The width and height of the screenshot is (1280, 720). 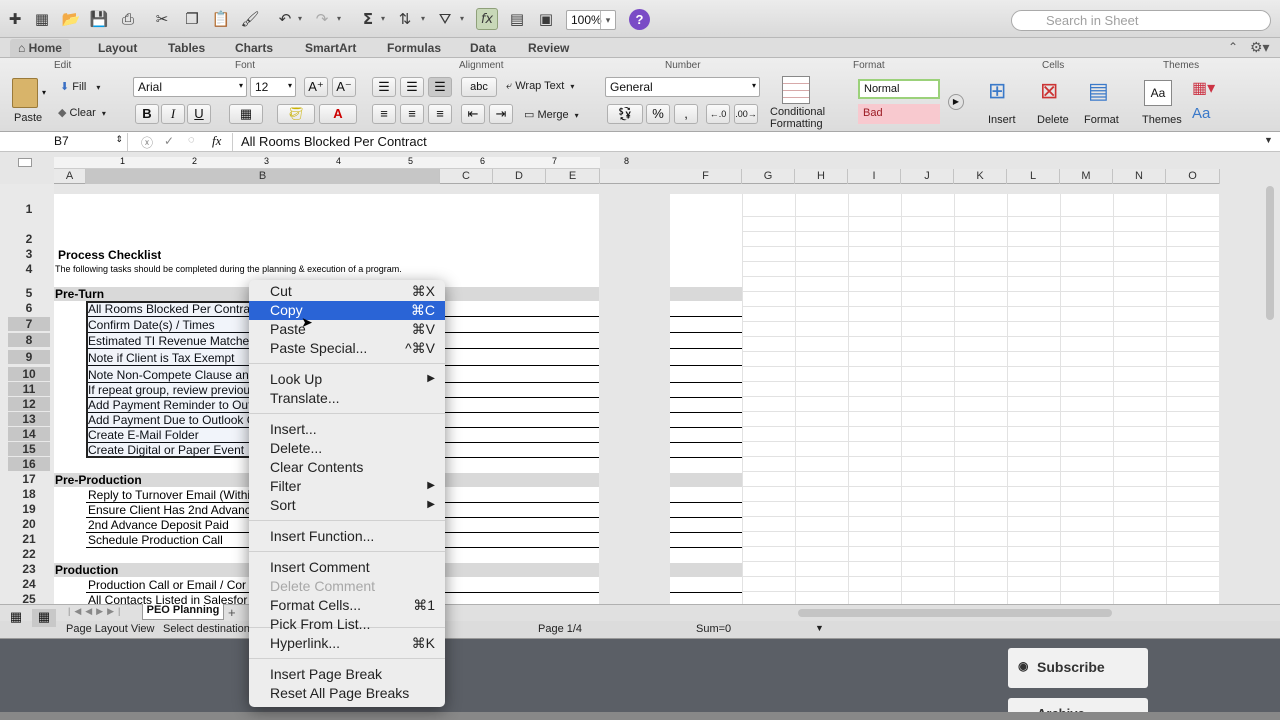 I want to click on increase-font-size-button: A⁺, so click(x=316, y=87).